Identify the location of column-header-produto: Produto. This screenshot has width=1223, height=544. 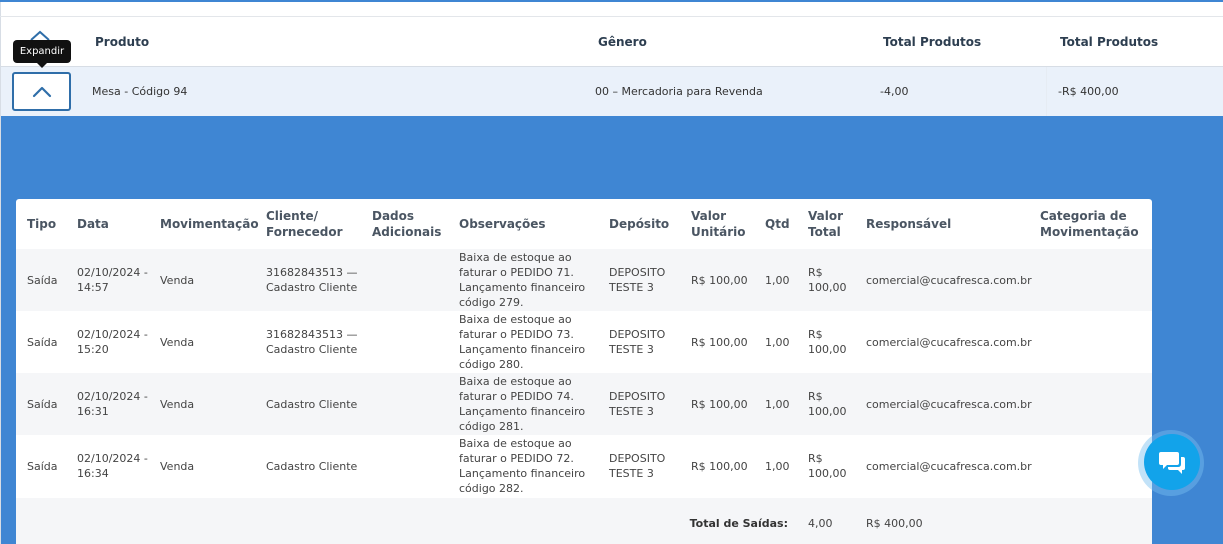
(122, 42).